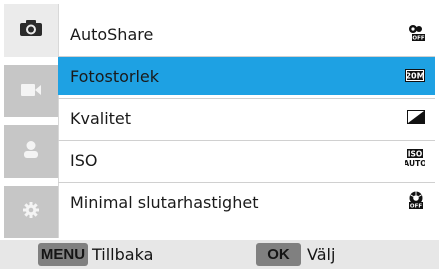  I want to click on person-icon, so click(31, 151).